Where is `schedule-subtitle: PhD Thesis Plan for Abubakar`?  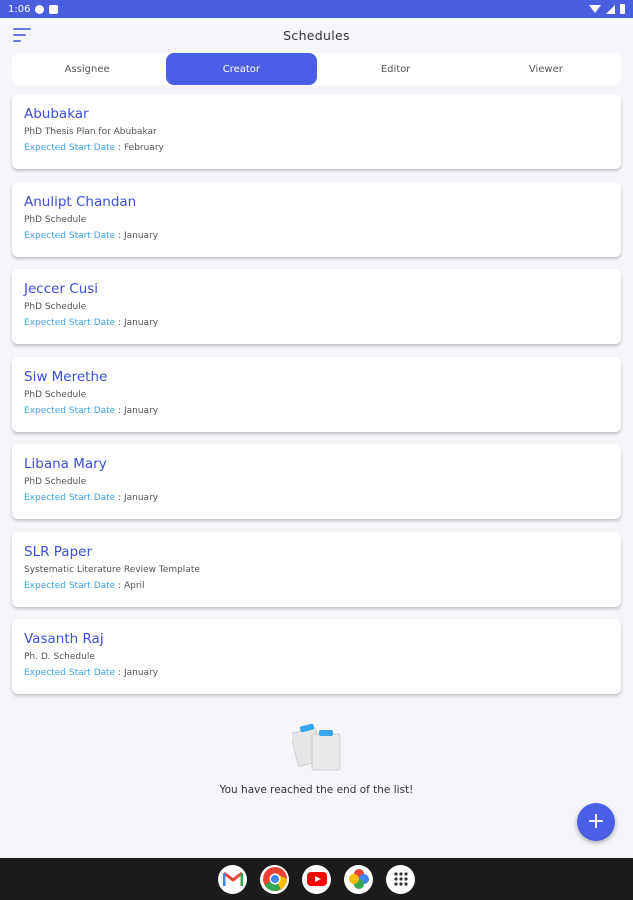 schedule-subtitle: PhD Thesis Plan for Abubakar is located at coordinates (90, 132).